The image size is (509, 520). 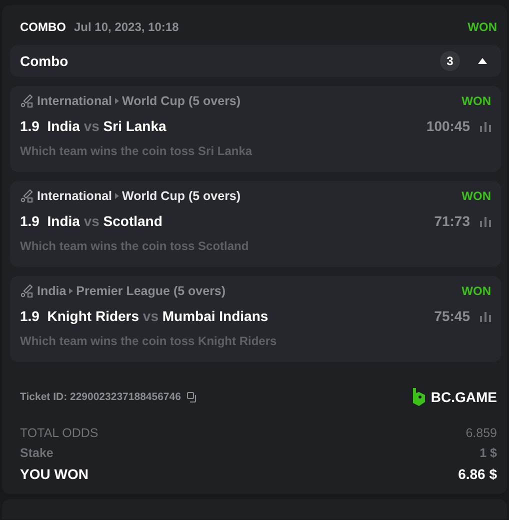 What do you see at coordinates (477, 474) in the screenshot?
I see `summary-value: 6.86 $` at bounding box center [477, 474].